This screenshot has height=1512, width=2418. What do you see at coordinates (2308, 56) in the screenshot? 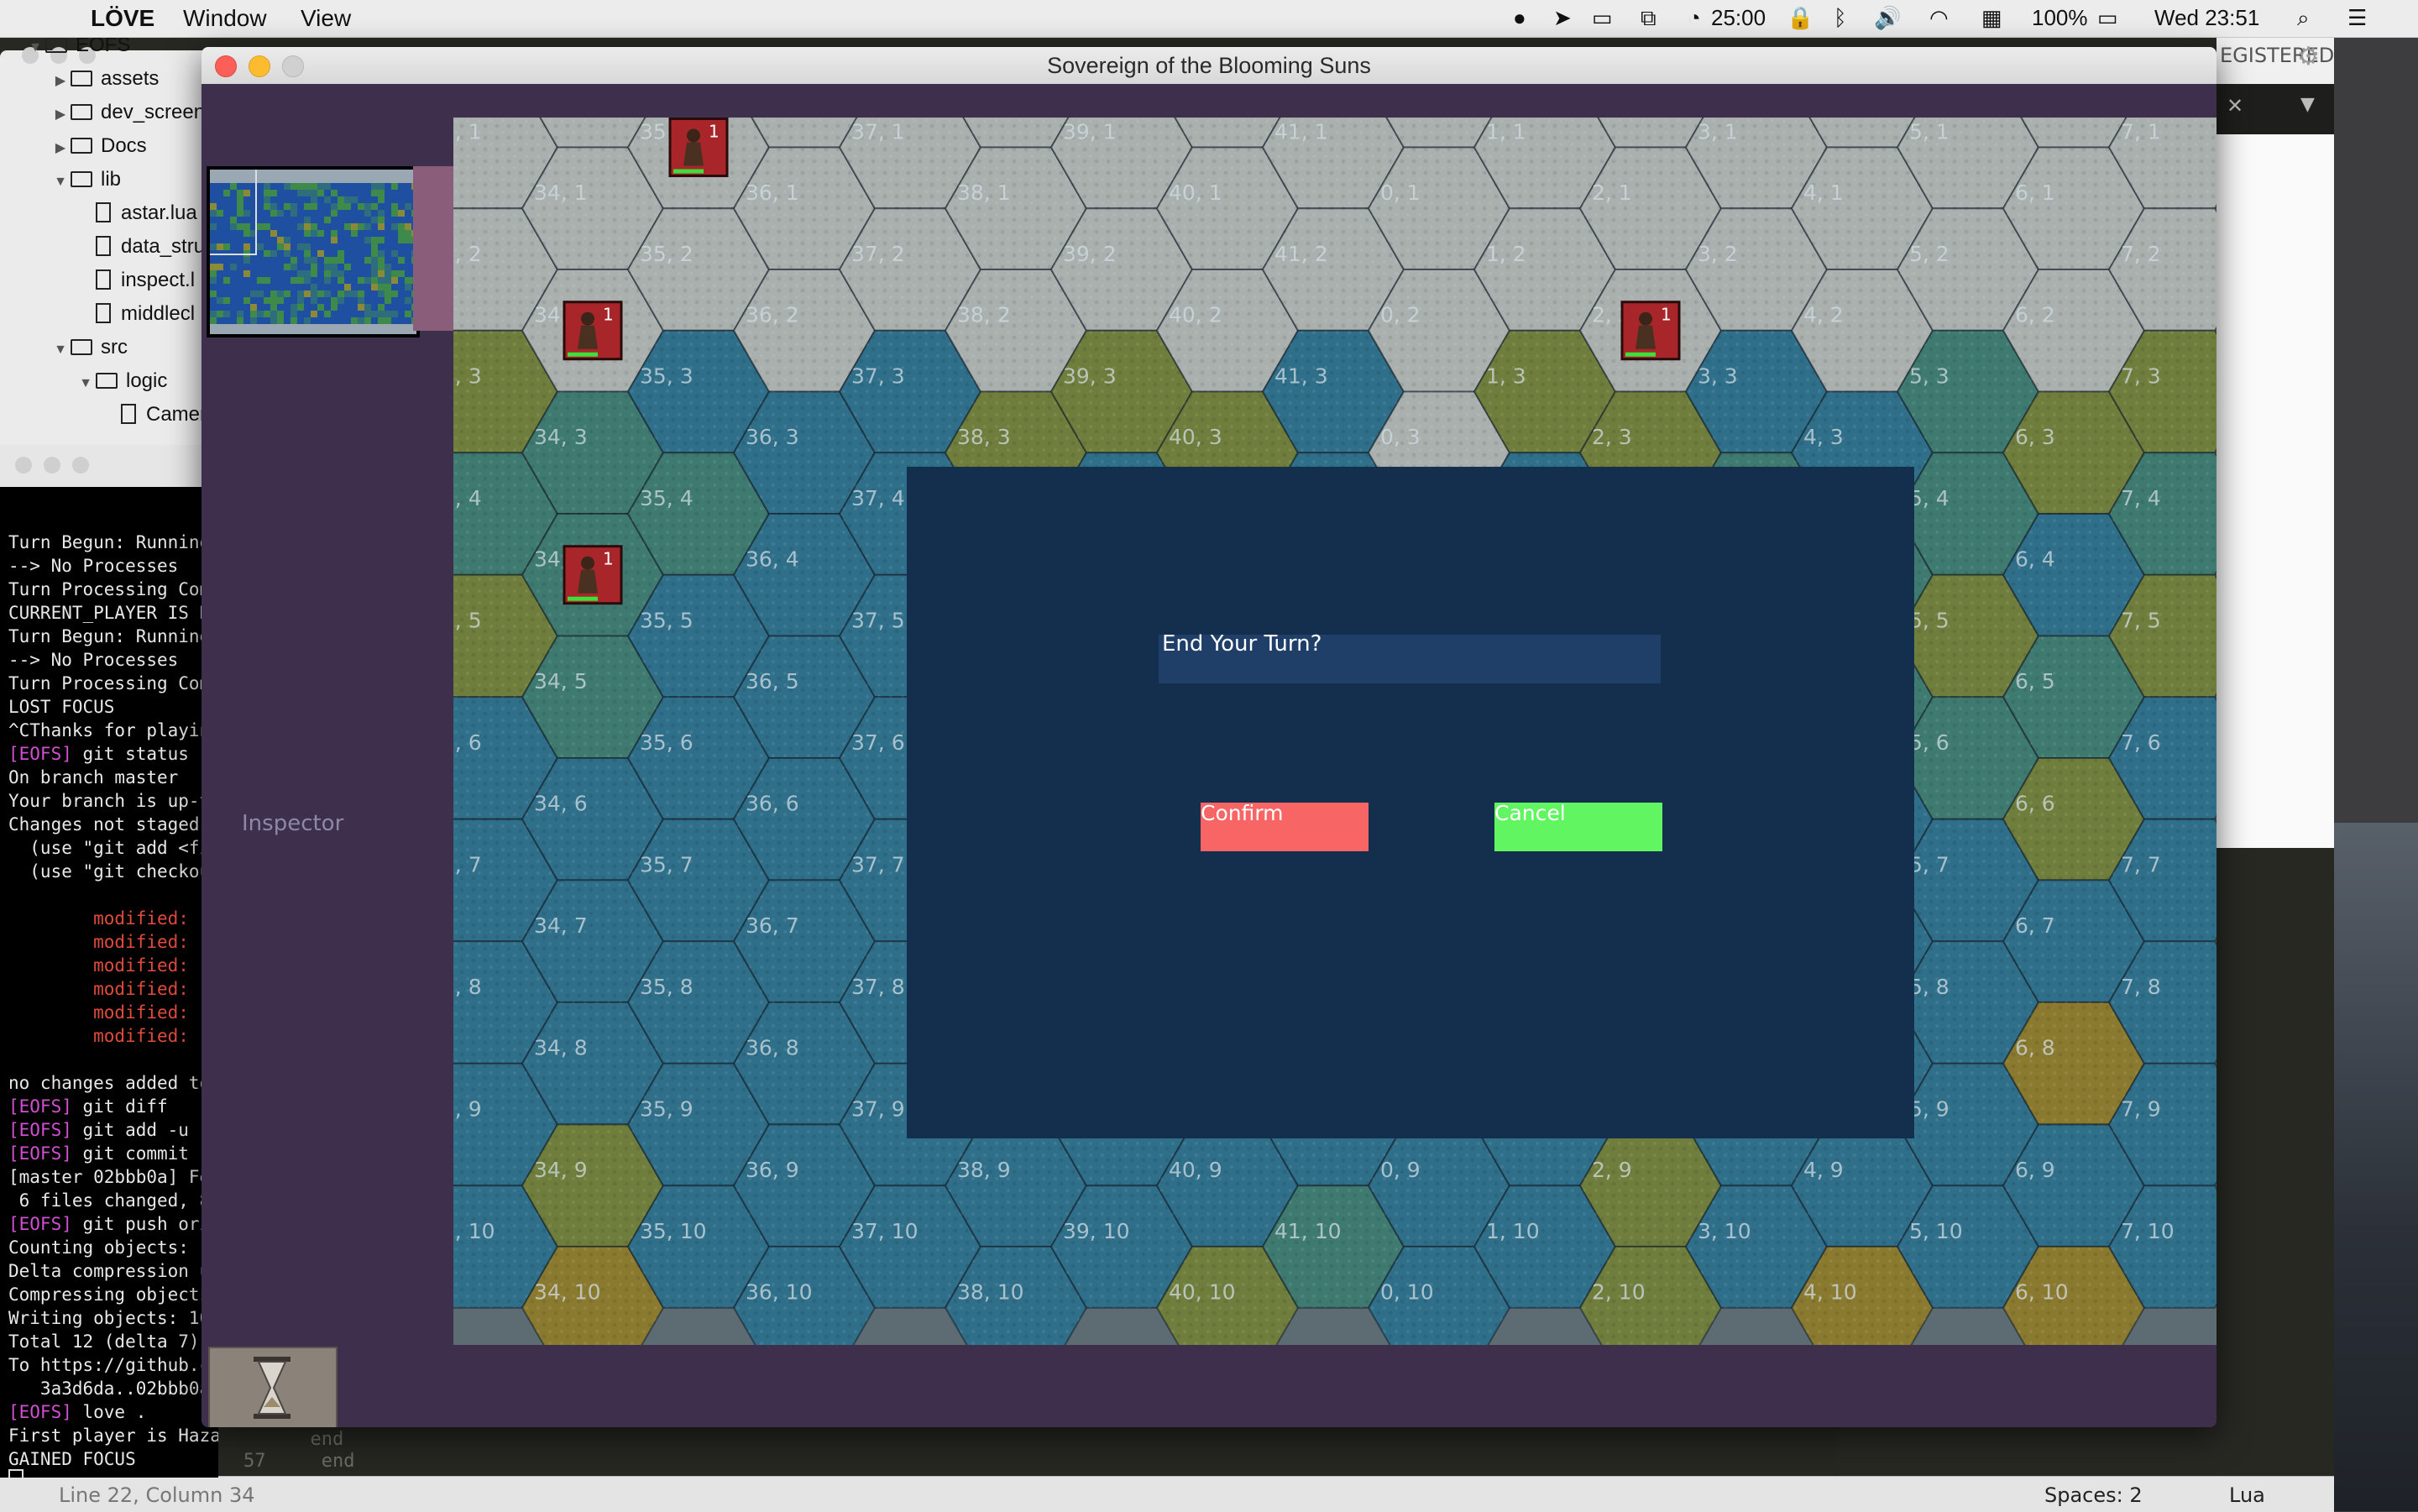
I see `gear-icon: ⚙` at bounding box center [2308, 56].